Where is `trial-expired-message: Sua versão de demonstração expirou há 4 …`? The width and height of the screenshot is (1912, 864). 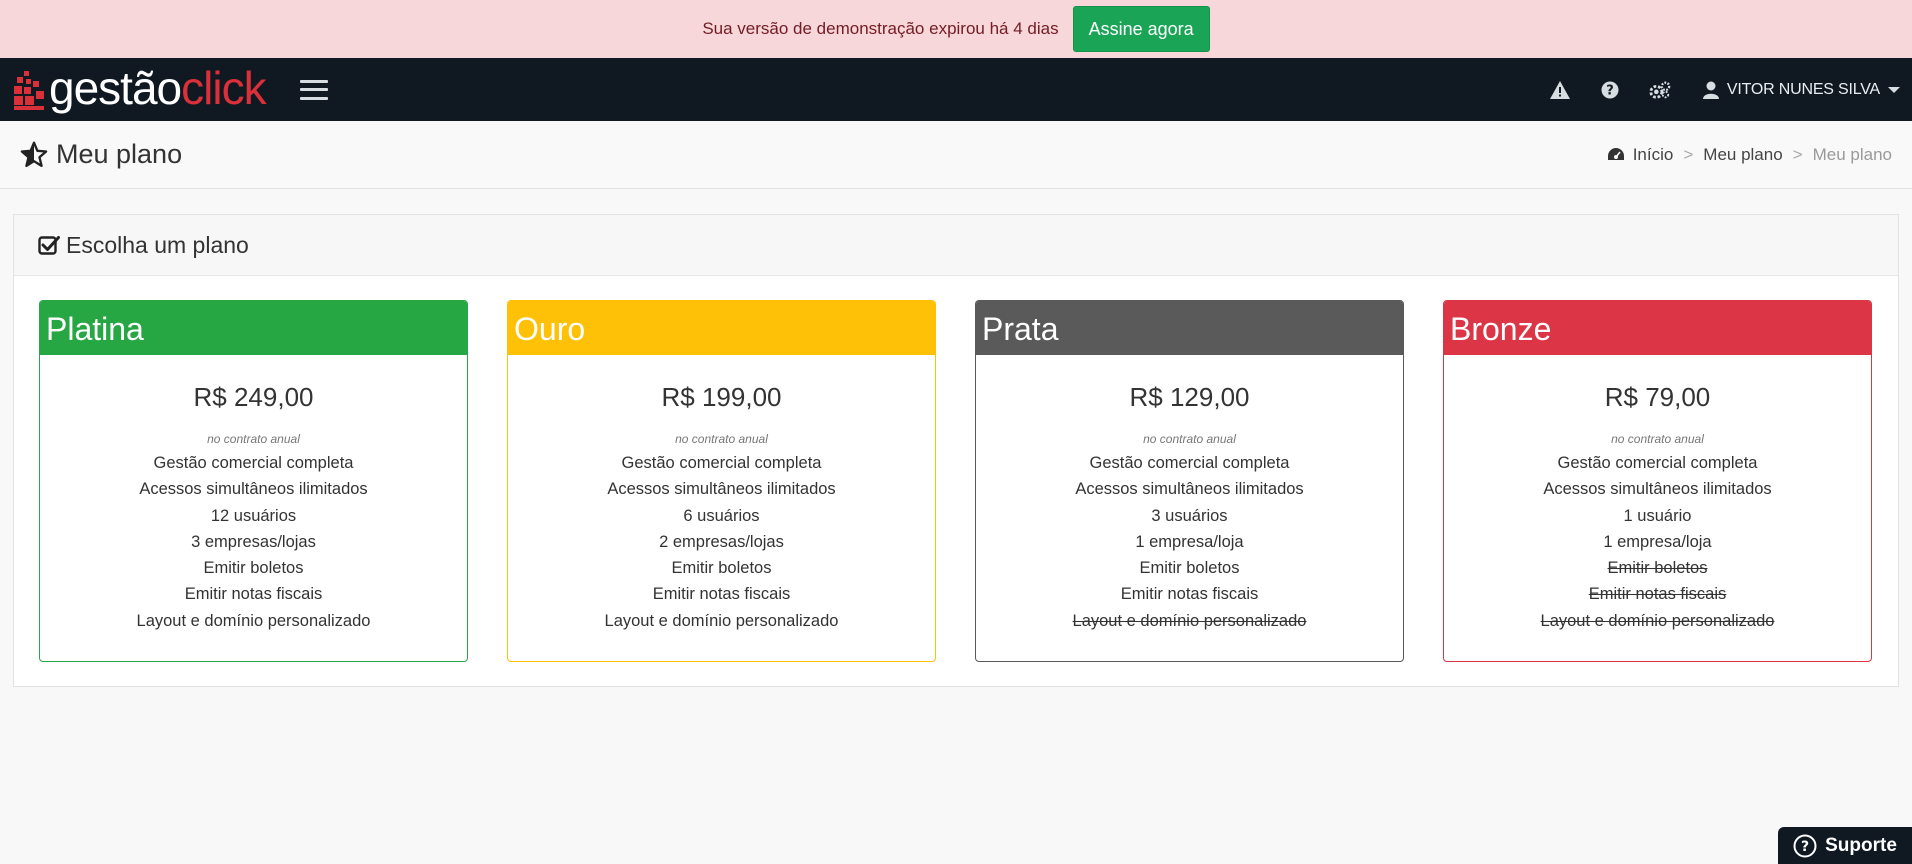
trial-expired-message: Sua versão de demonstração expirou há 4 … is located at coordinates (880, 28).